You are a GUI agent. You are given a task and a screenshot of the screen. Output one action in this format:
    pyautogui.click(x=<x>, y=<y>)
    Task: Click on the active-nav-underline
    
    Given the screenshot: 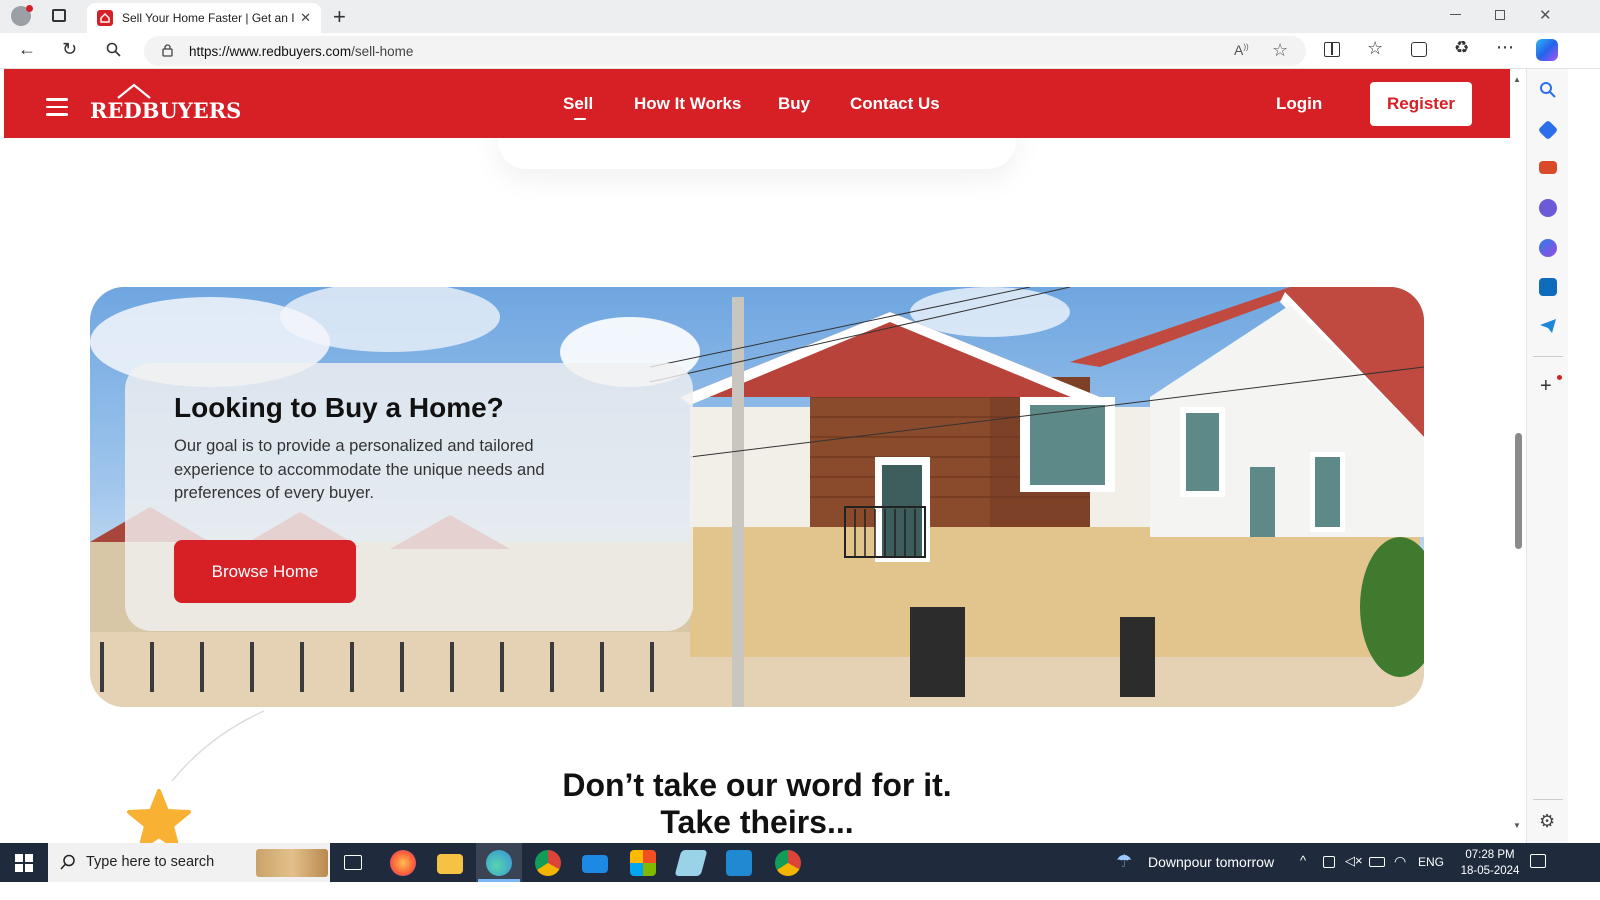 What is the action you would take?
    pyautogui.click(x=580, y=119)
    